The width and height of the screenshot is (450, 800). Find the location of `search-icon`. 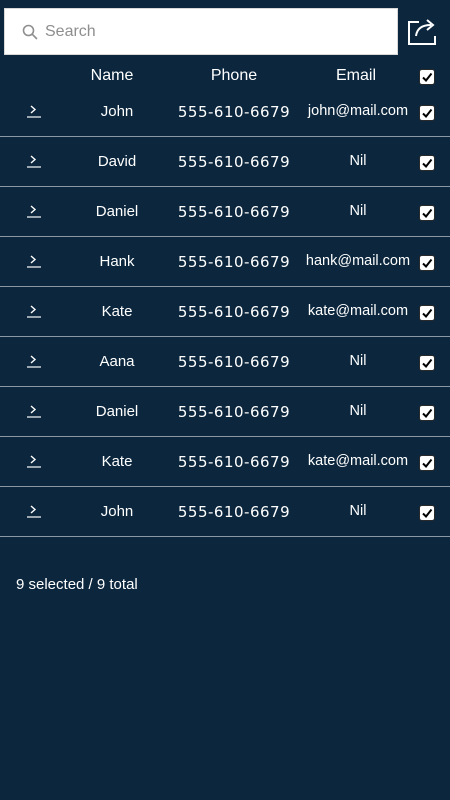

search-icon is located at coordinates (30, 32).